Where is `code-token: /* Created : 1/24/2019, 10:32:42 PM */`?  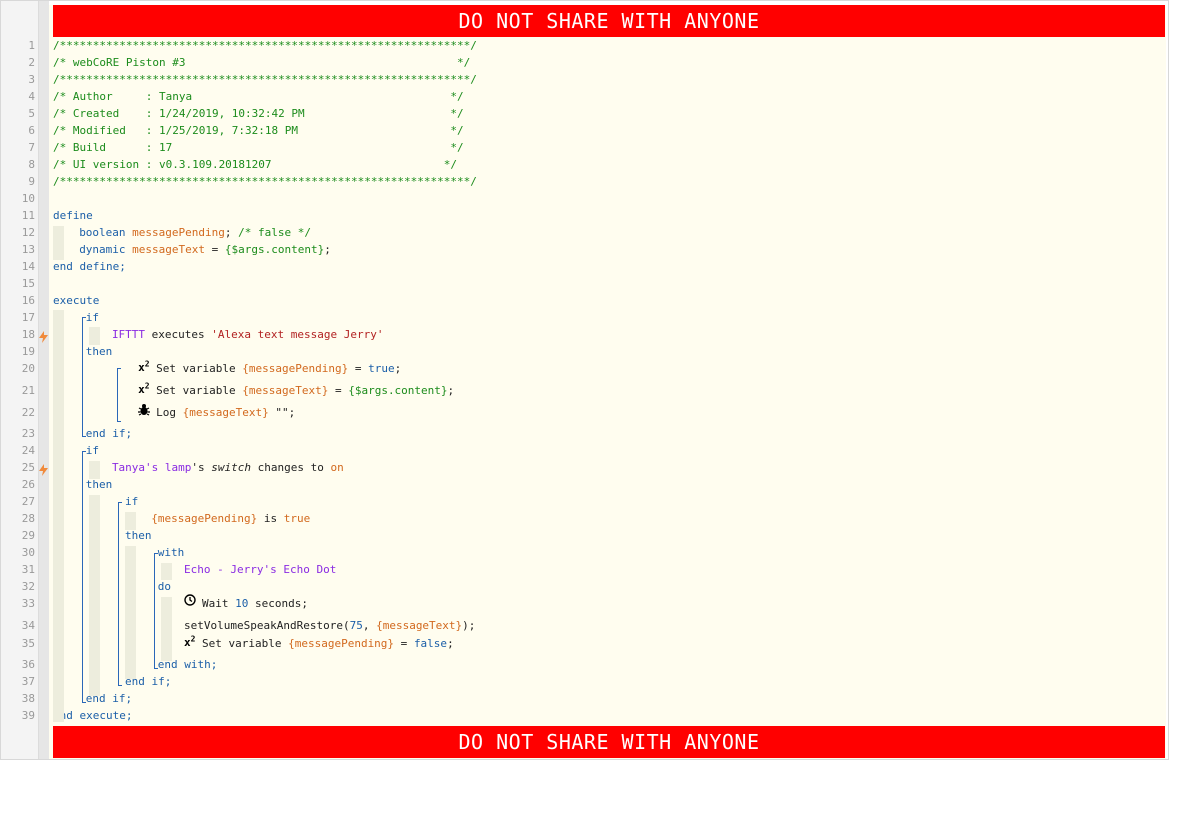 code-token: /* Created : 1/24/2019, 10:32:42 PM */ is located at coordinates (258, 113).